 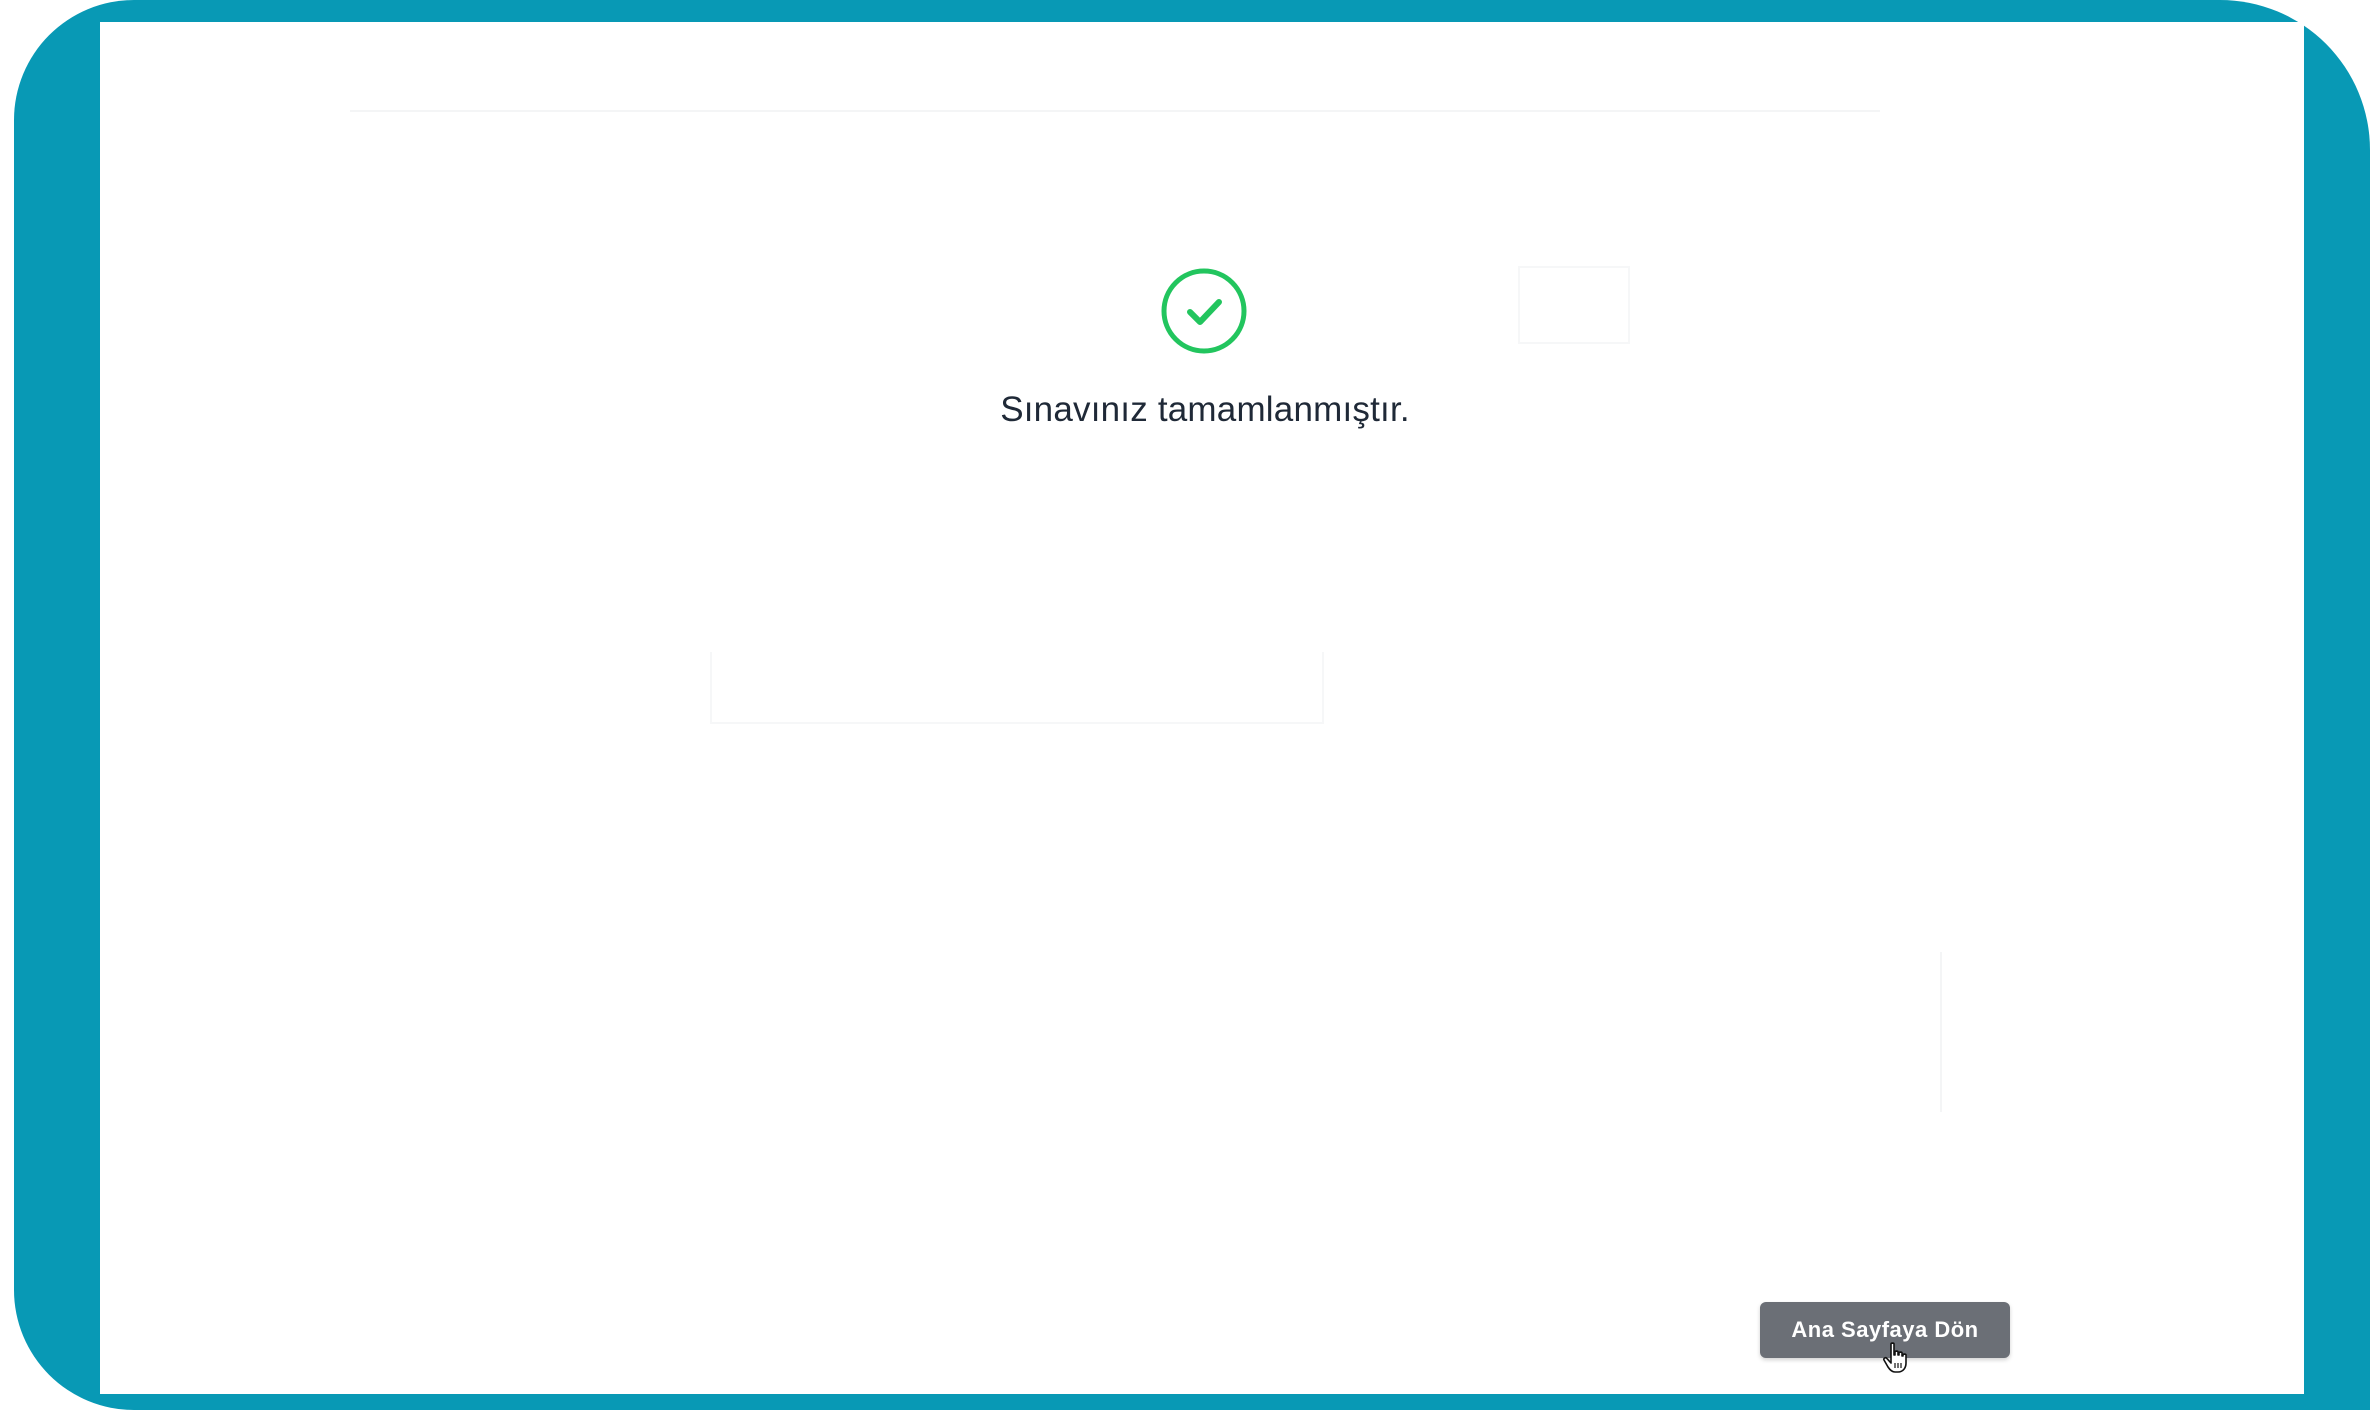 I want to click on faint-vertical-line, so click(x=1941, y=1032).